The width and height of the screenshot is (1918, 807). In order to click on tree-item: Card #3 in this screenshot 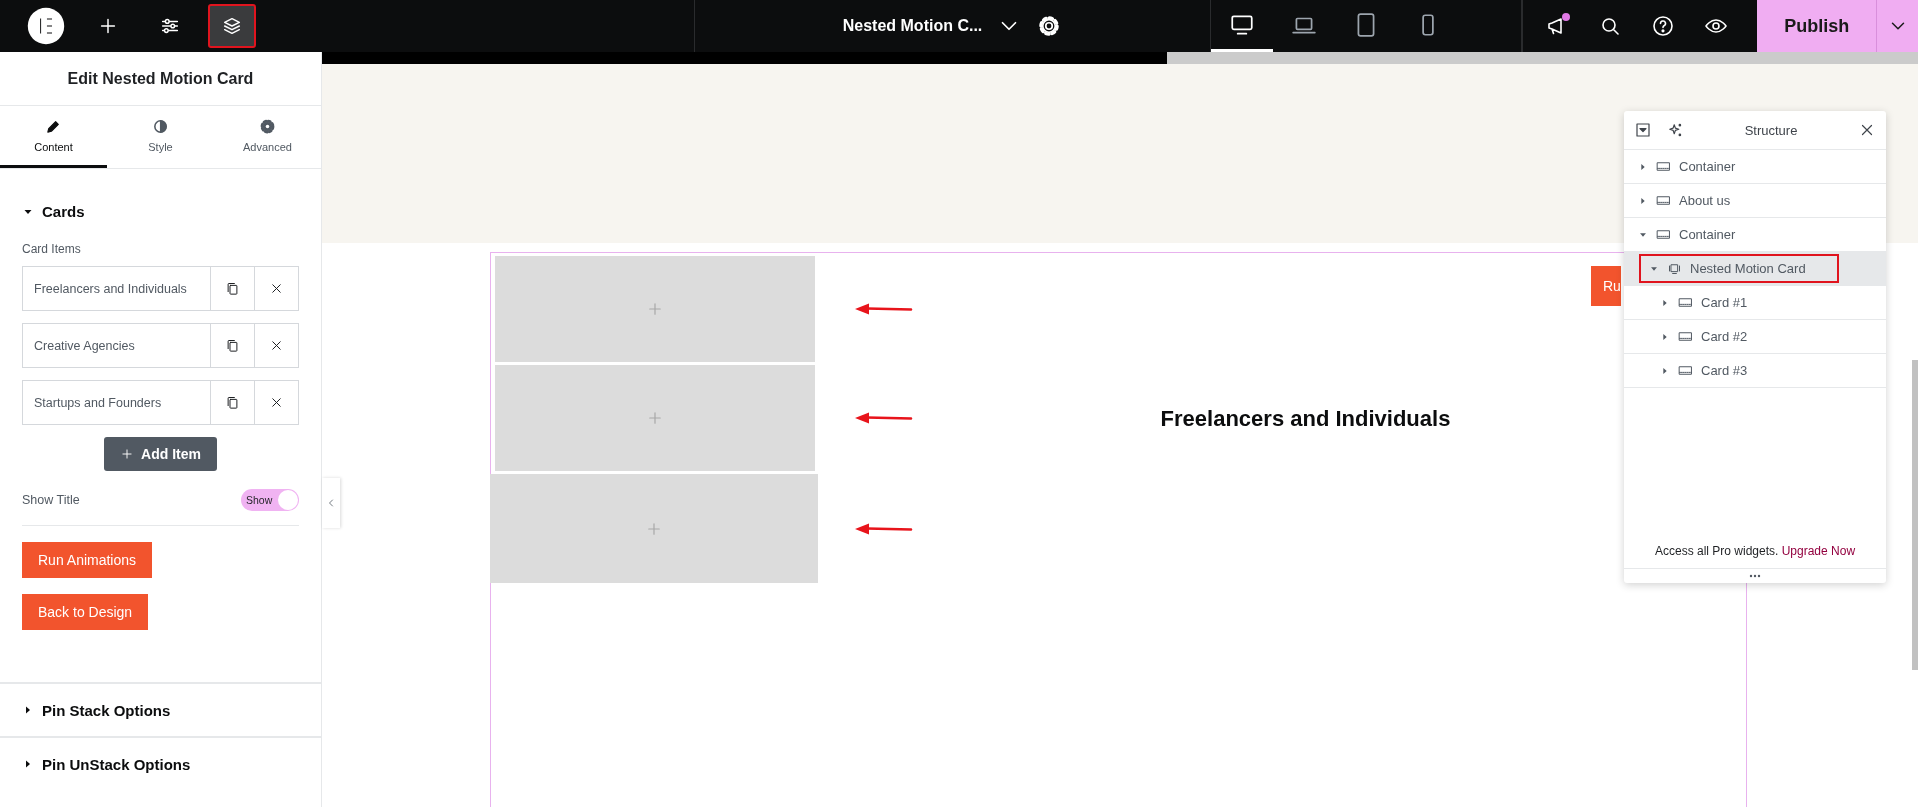, I will do `click(1755, 371)`.